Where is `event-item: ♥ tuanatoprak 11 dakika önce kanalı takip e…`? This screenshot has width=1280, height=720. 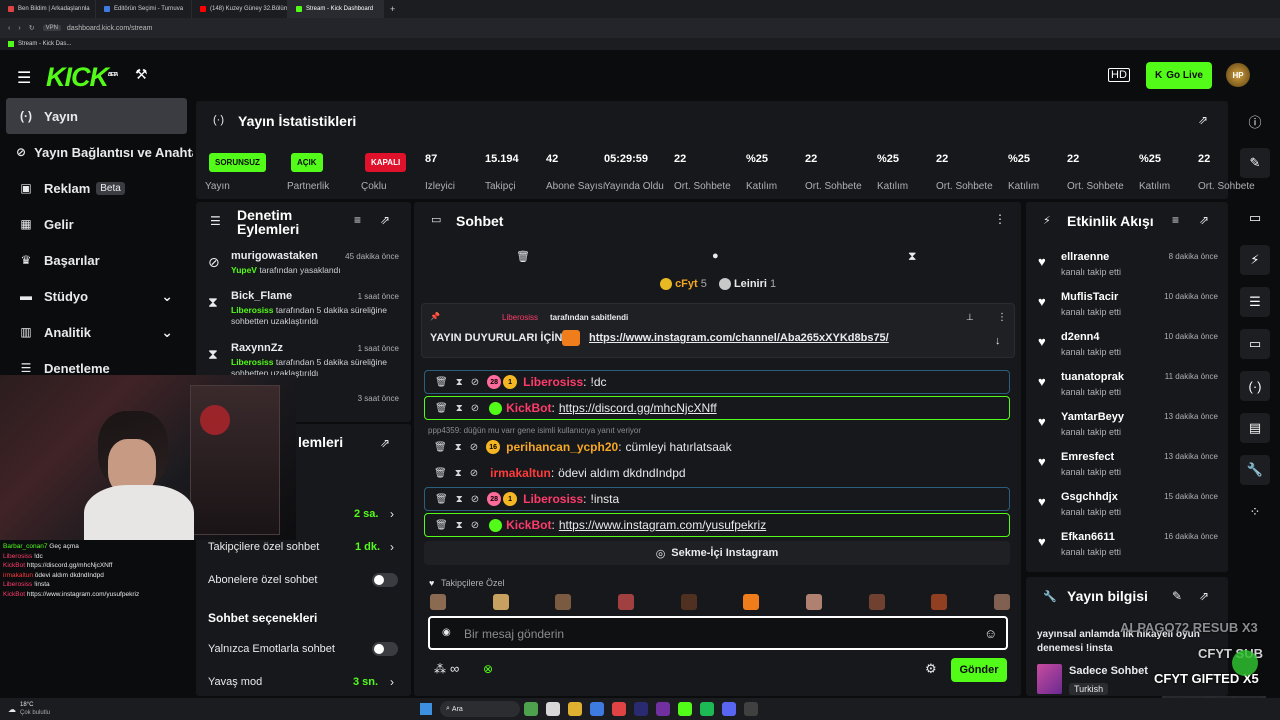
event-item: ♥ tuanatoprak 11 dakika önce kanalı takip e… is located at coordinates (1129, 388).